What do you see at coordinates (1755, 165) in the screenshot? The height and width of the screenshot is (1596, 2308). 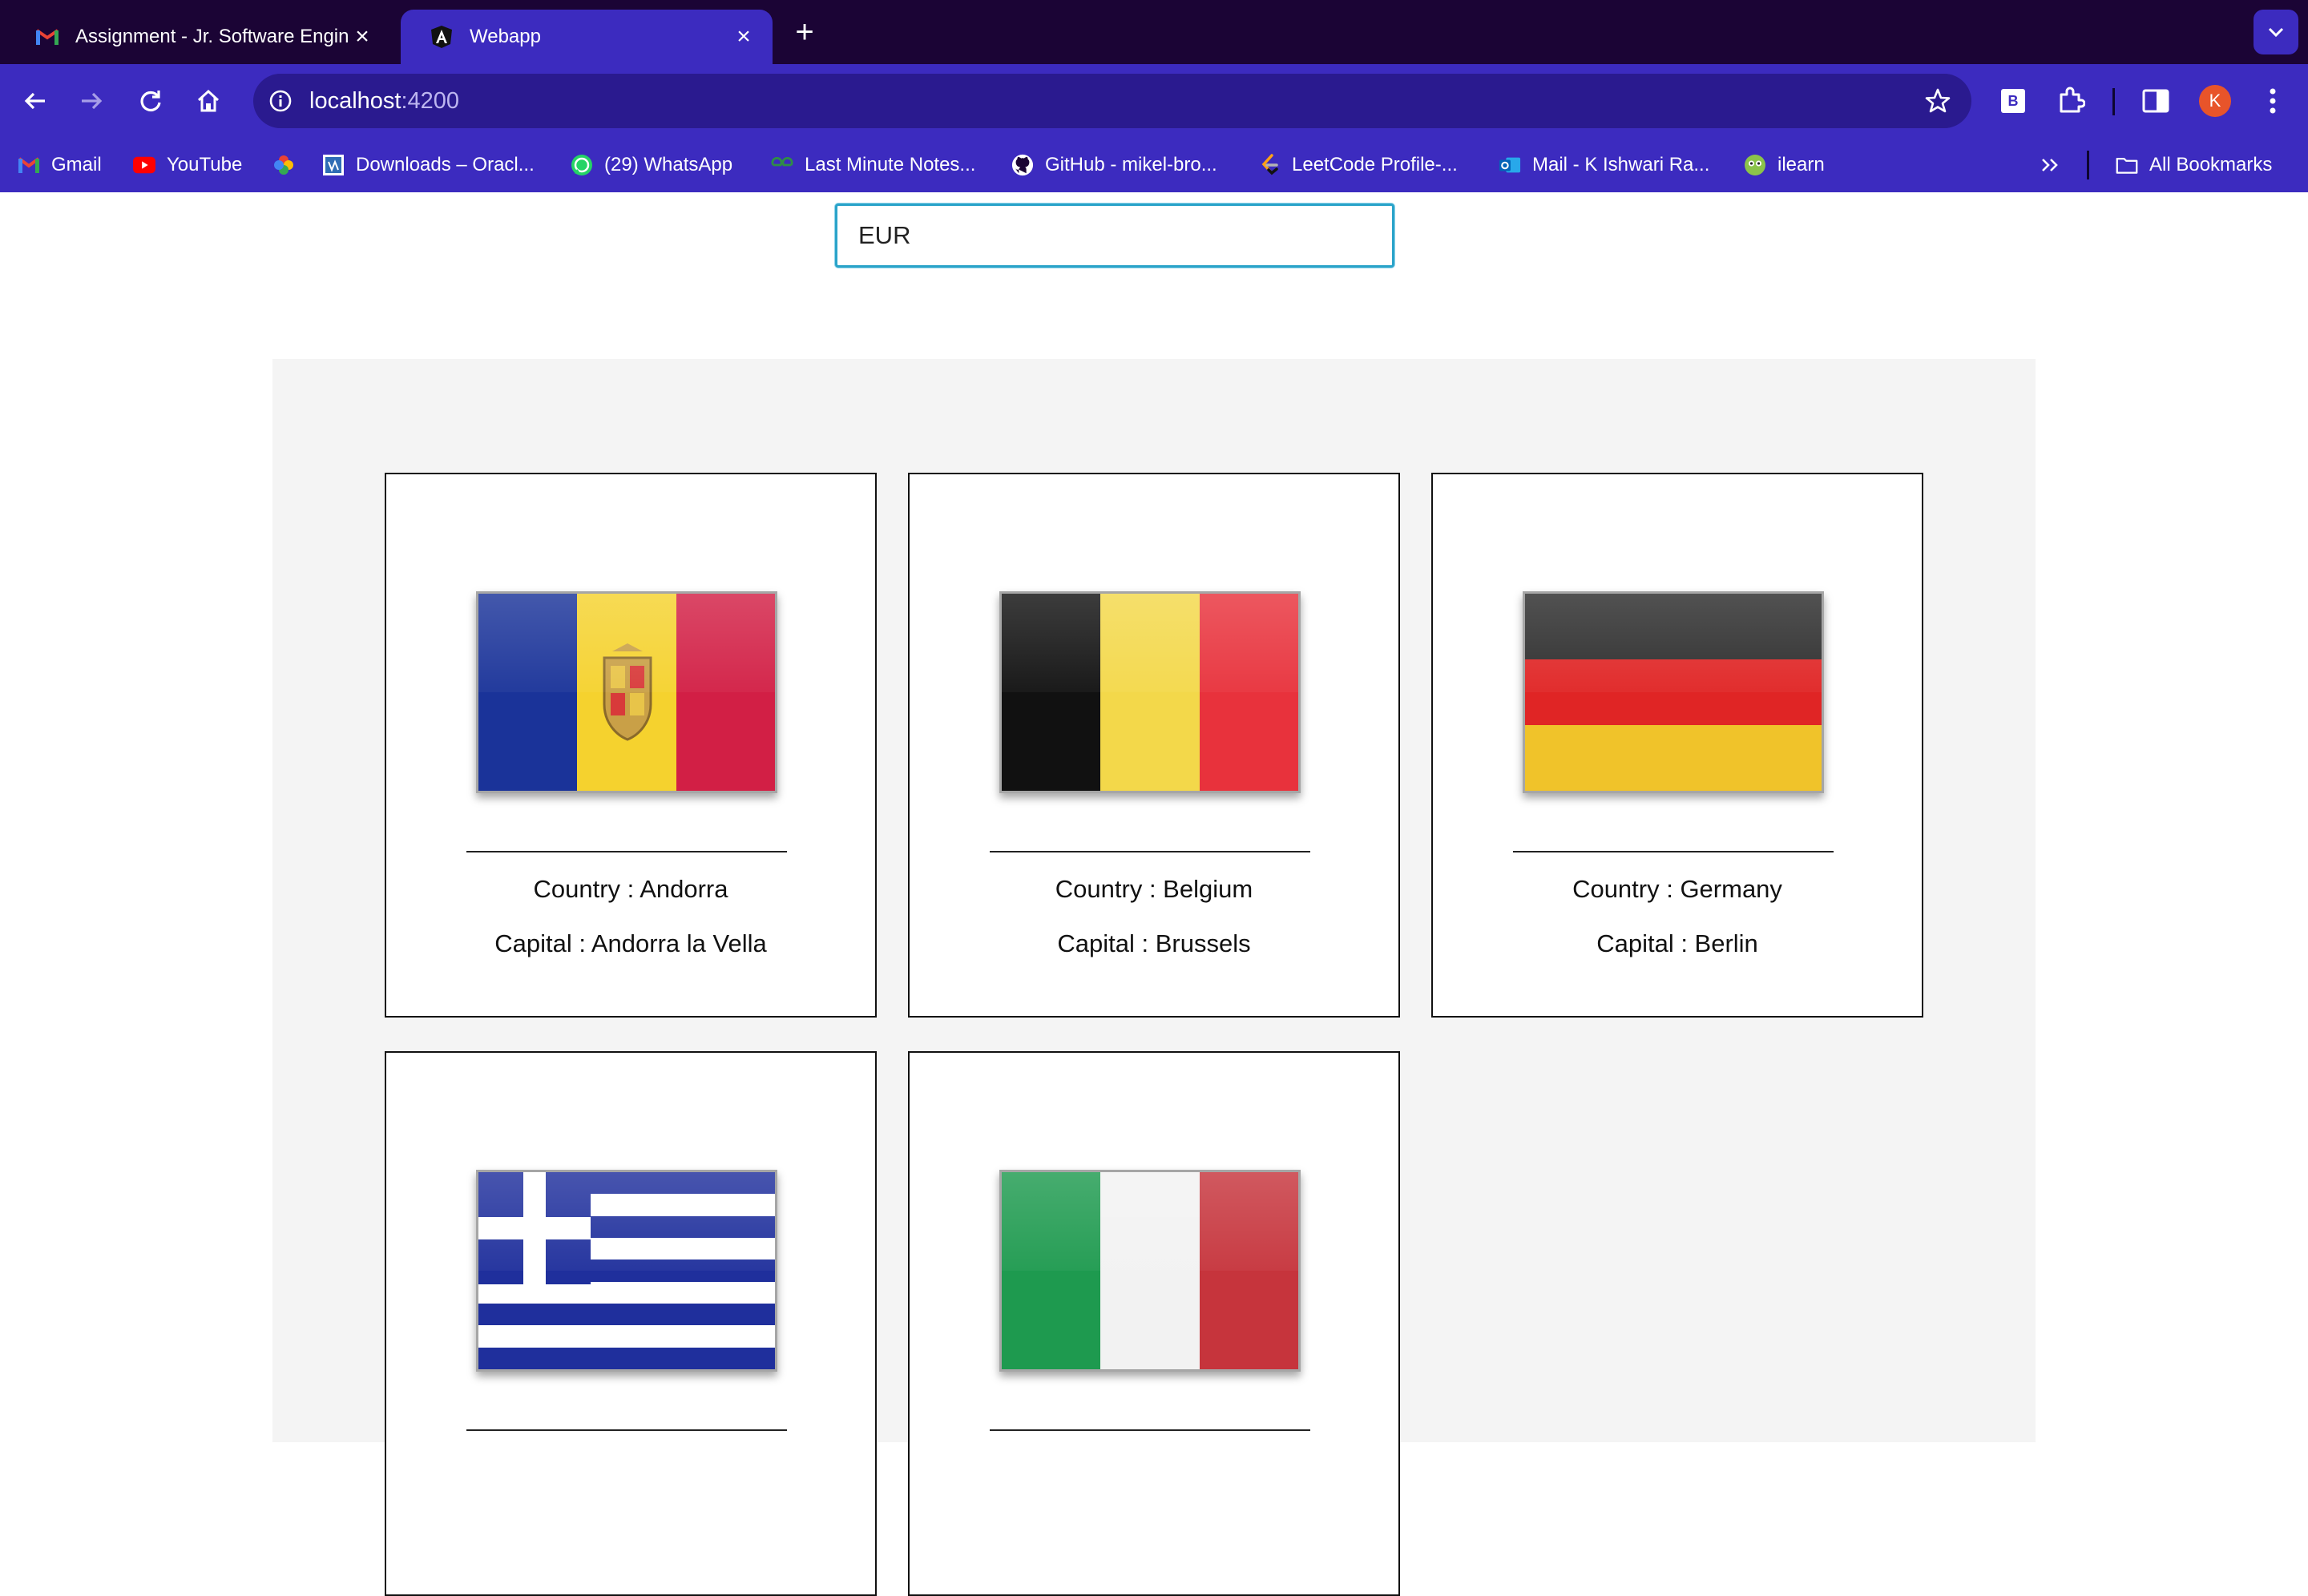 I see `ilearn-icon` at bounding box center [1755, 165].